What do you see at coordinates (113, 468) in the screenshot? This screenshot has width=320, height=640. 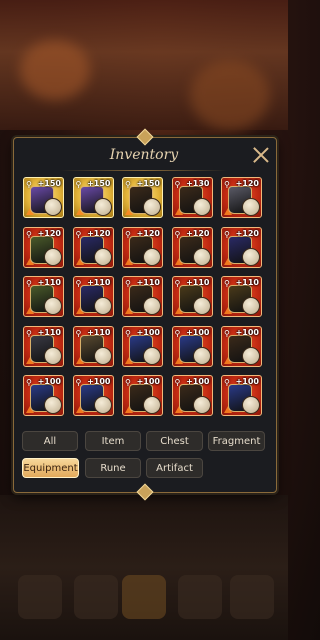 I see `tab-rune: Rune` at bounding box center [113, 468].